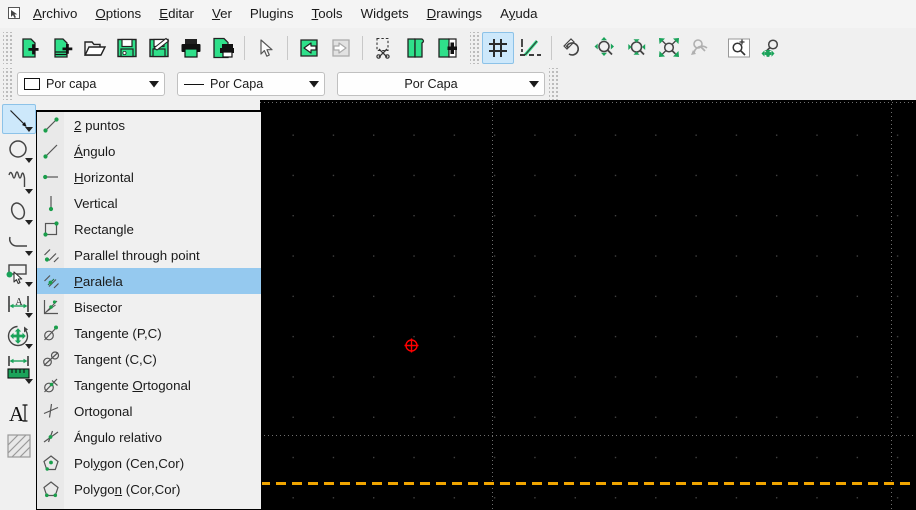  What do you see at coordinates (129, 463) in the screenshot?
I see `menu-item-label: Polygon (Cen,Cor)` at bounding box center [129, 463].